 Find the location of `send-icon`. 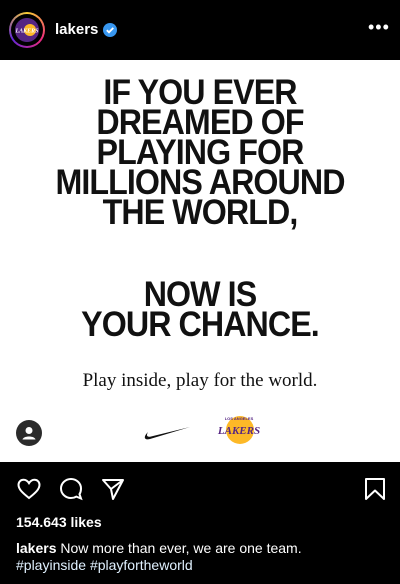

send-icon is located at coordinates (113, 489).